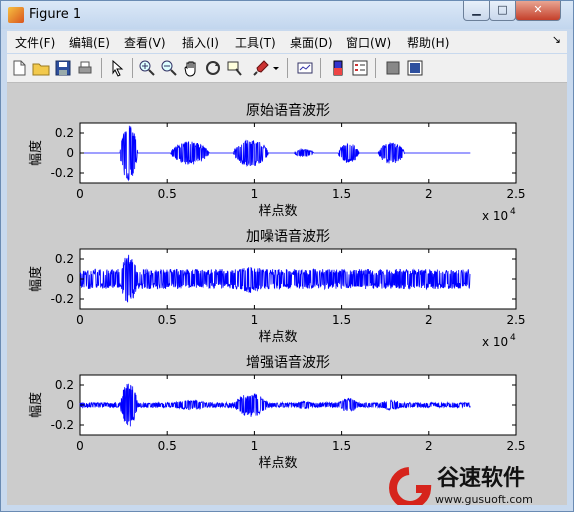  Describe the element at coordinates (169, 68) in the screenshot. I see `zoom-out-icon` at that location.